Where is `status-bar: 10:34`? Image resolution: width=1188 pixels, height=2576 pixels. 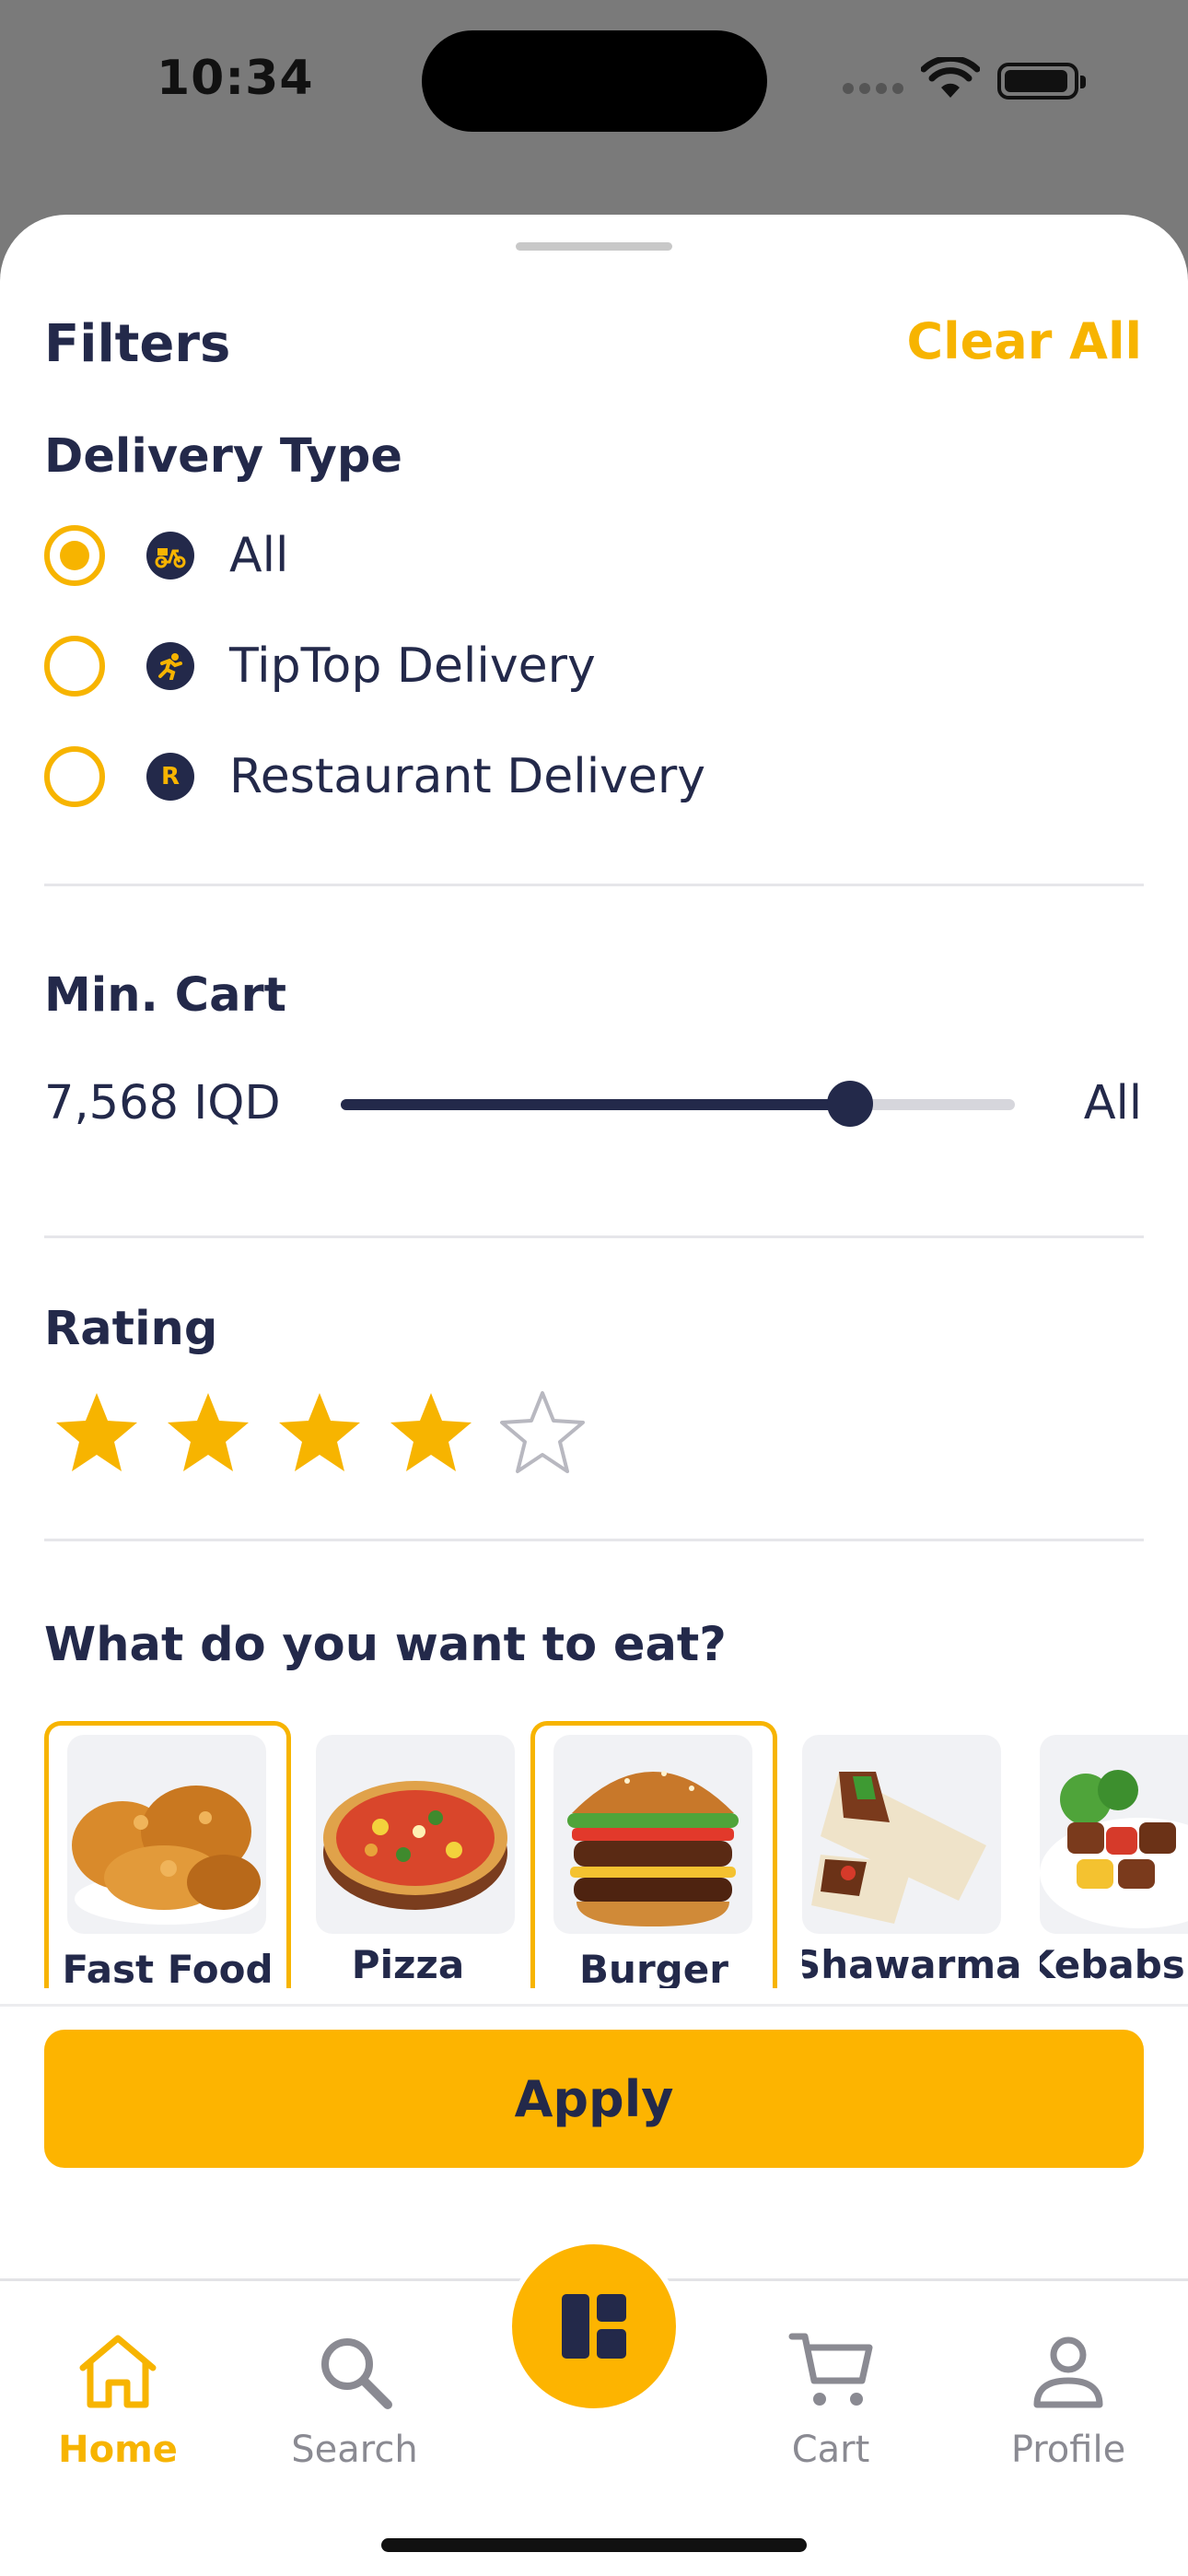 status-bar: 10:34 is located at coordinates (594, 83).